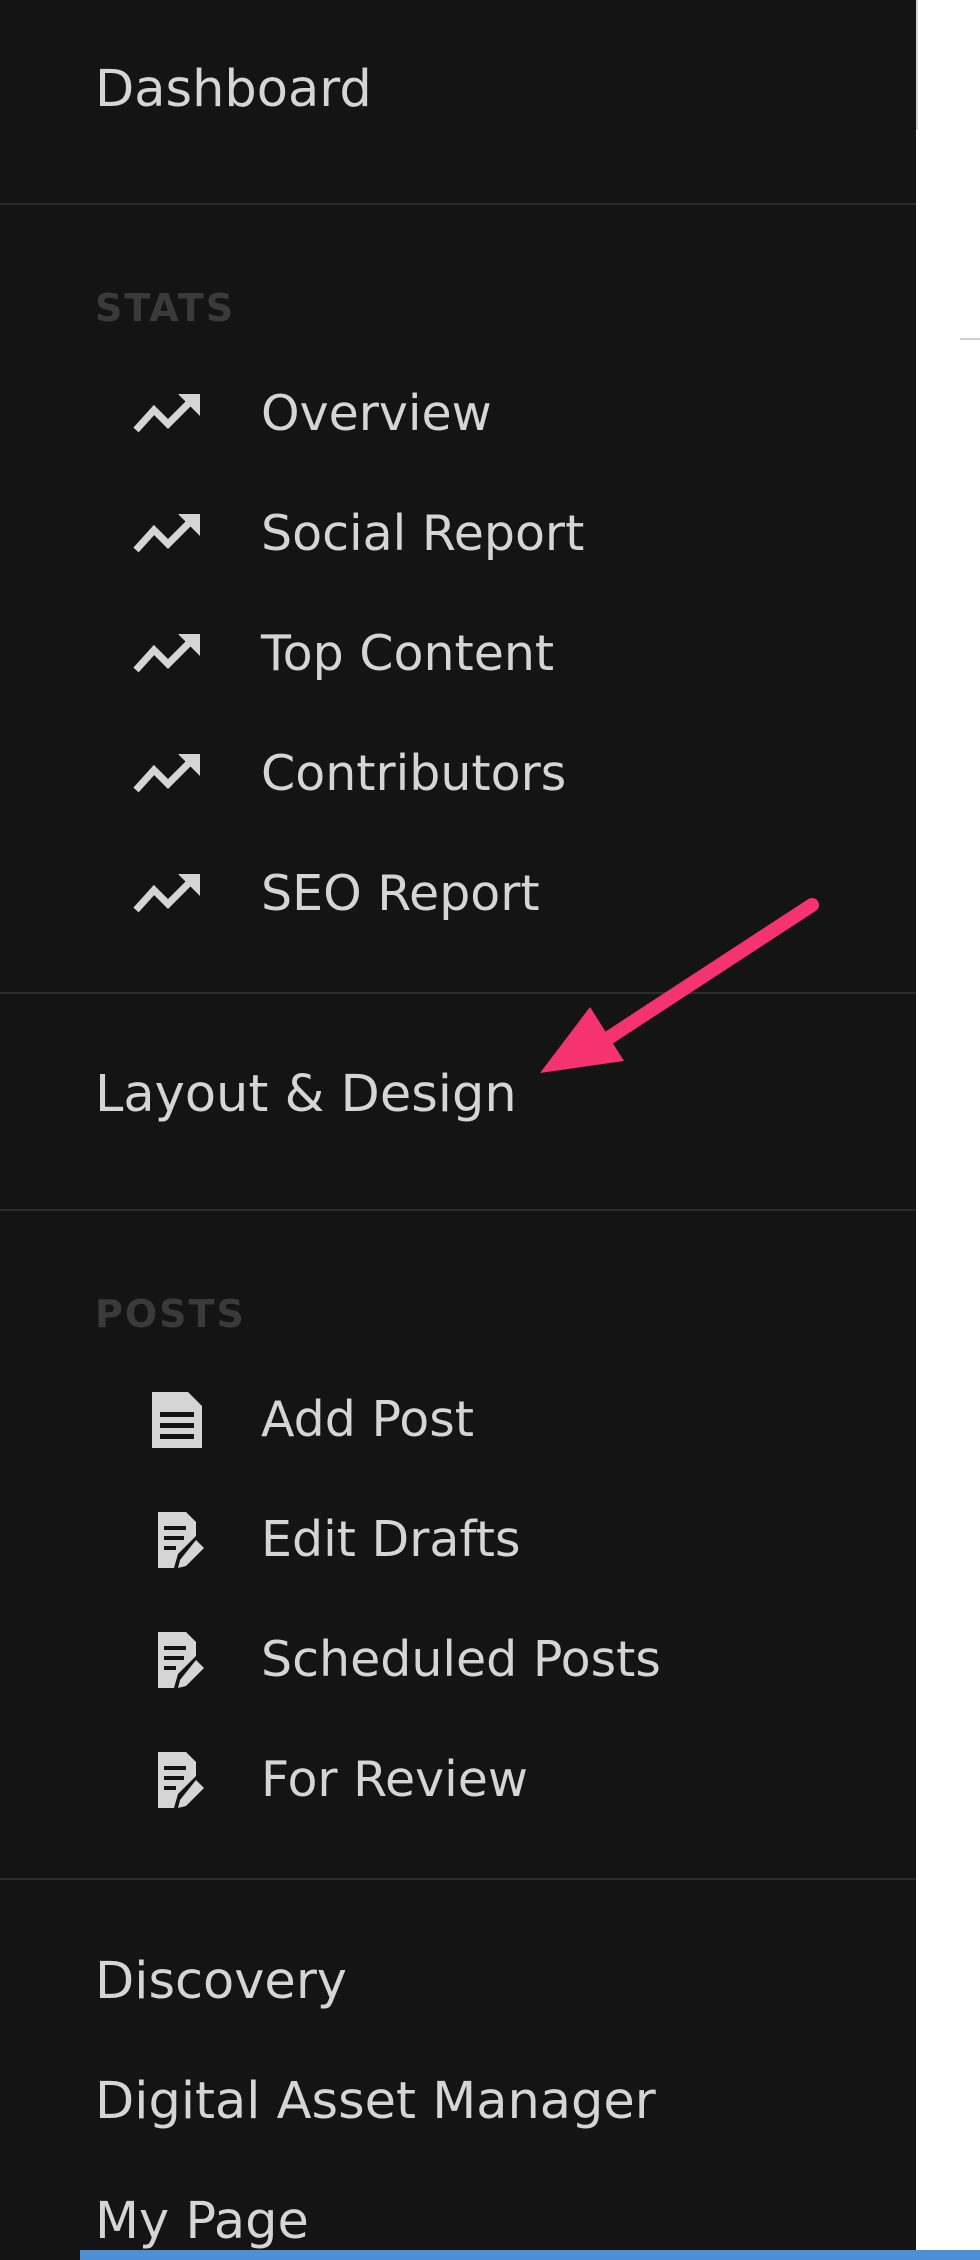  What do you see at coordinates (530, 2255) in the screenshot?
I see `scroll-indicator-bar` at bounding box center [530, 2255].